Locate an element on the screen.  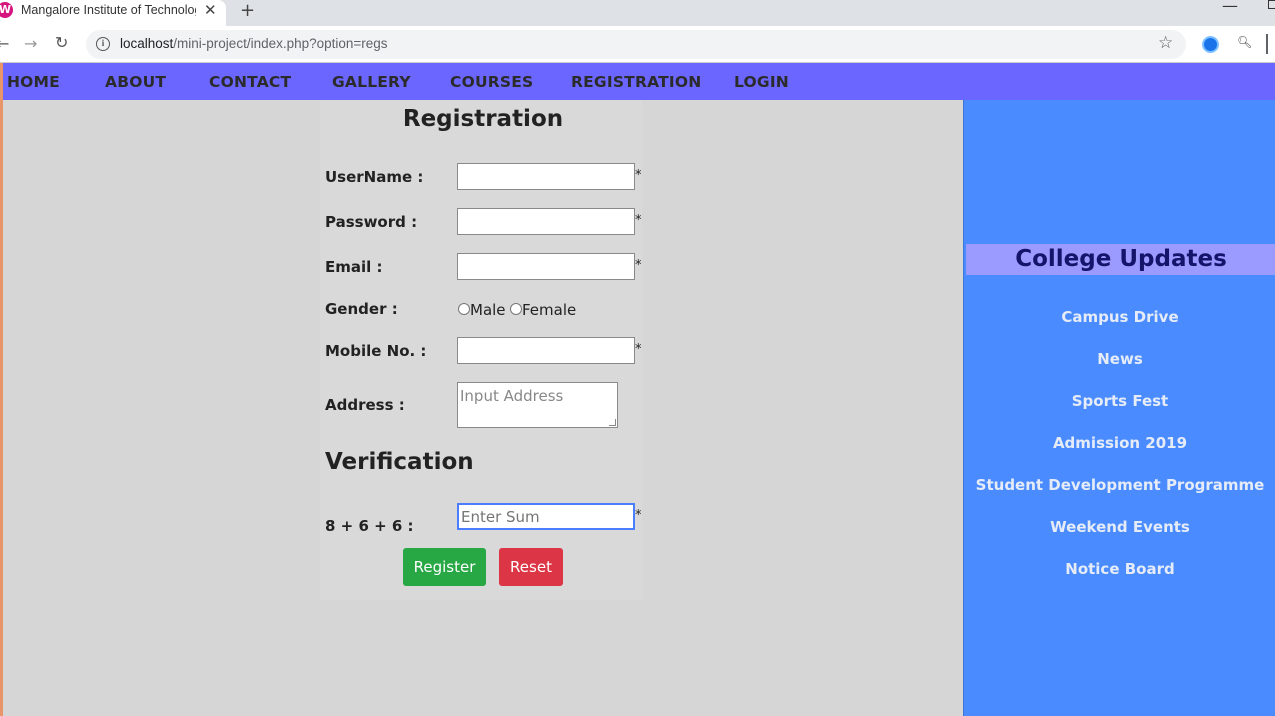
nav-login: LOGIN is located at coordinates (761, 82).